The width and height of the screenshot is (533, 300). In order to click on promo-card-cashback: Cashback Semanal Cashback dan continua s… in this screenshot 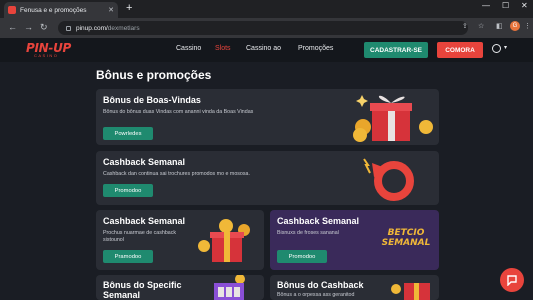, I will do `click(267, 178)`.